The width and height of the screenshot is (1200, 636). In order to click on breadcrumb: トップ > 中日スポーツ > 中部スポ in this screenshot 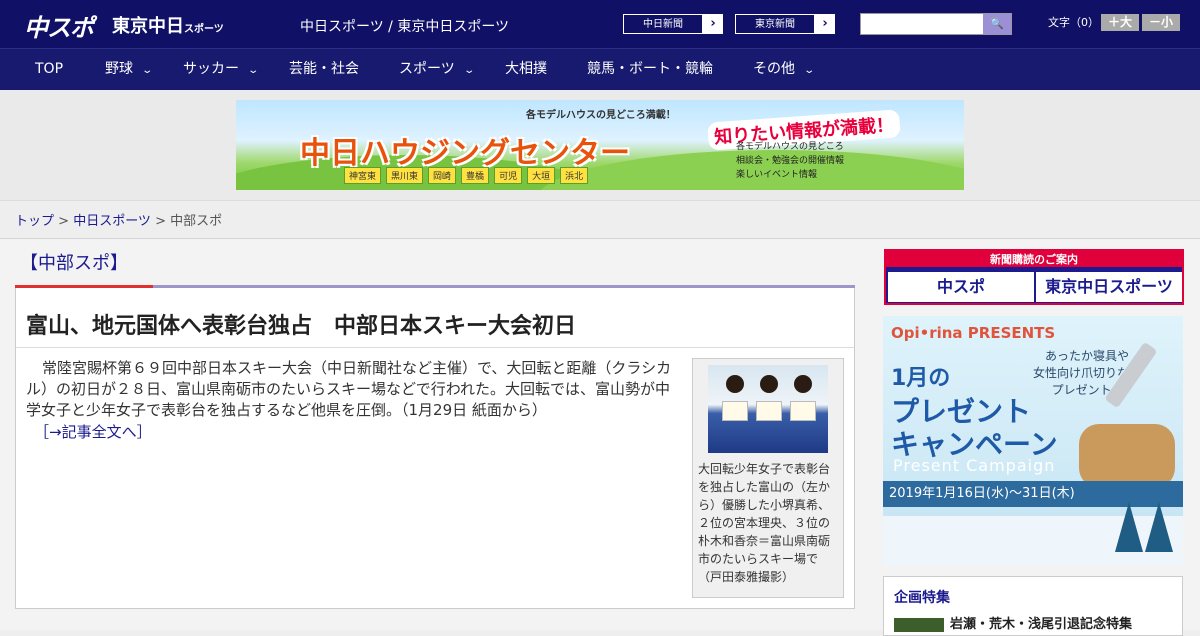, I will do `click(118, 219)`.